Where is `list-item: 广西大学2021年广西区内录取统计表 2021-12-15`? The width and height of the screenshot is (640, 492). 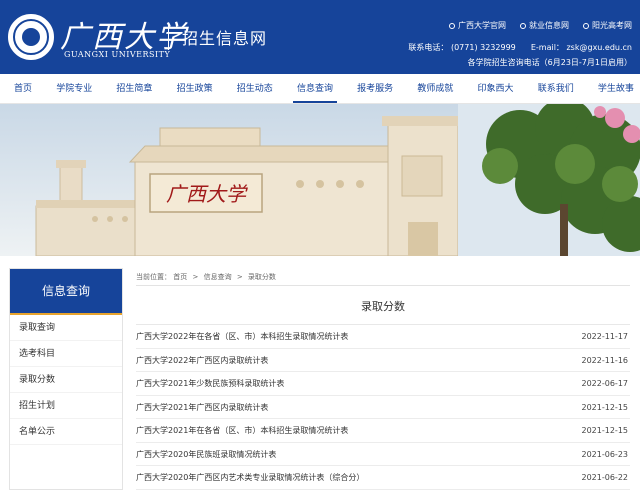 list-item: 广西大学2021年广西区内录取统计表 2021-12-15 is located at coordinates (383, 407).